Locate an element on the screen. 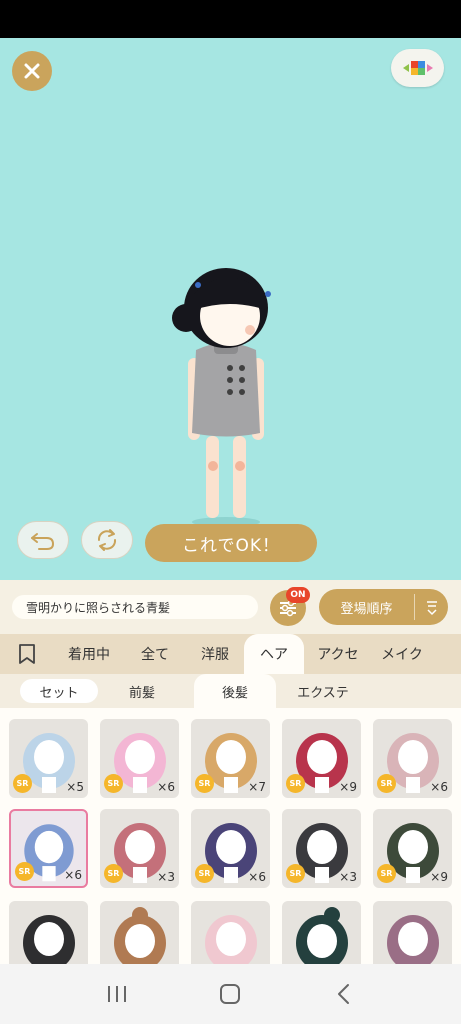 The width and height of the screenshot is (461, 1024). shuffle-icon is located at coordinates (107, 540).